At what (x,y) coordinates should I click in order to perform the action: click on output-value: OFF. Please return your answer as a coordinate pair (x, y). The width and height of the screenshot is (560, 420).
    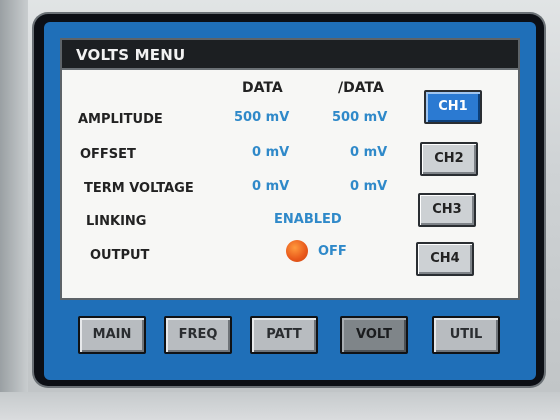
    Looking at the image, I should click on (332, 251).